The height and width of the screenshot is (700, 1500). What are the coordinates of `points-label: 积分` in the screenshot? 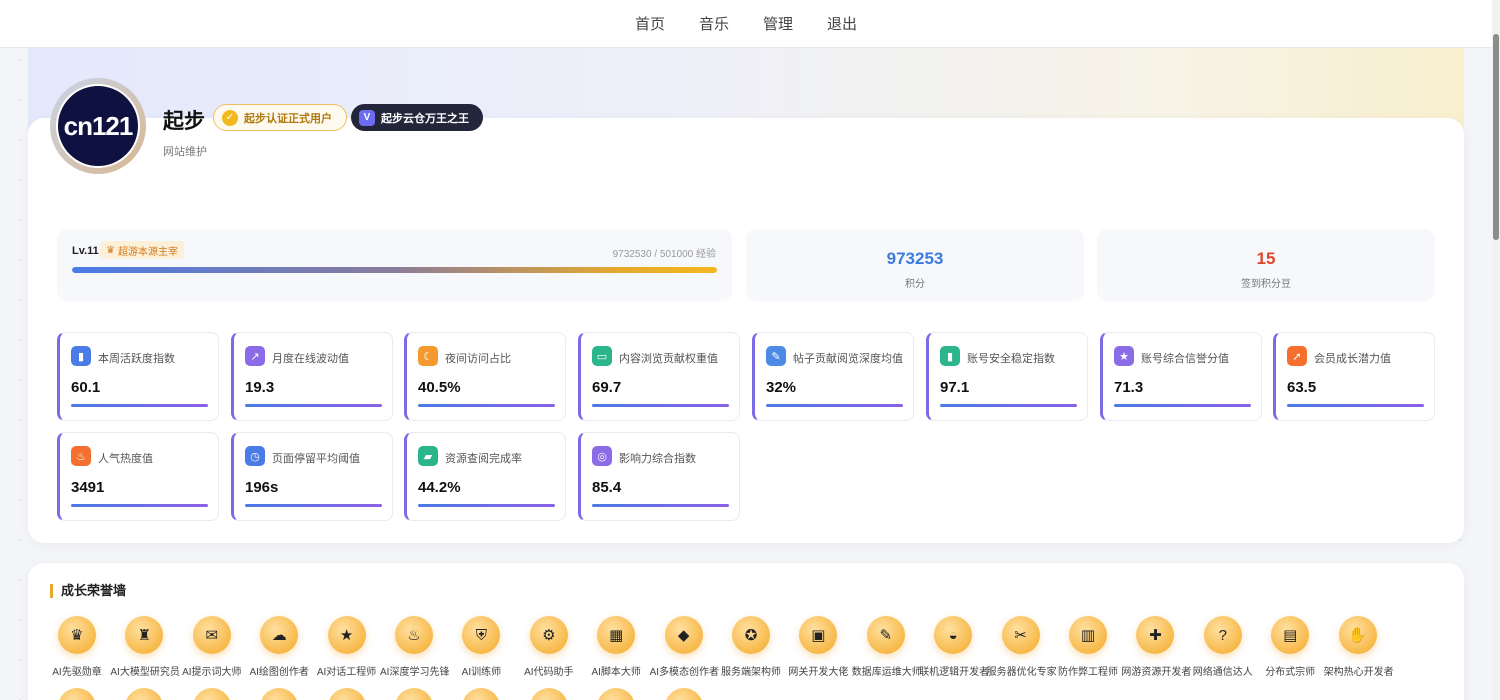 It's located at (915, 284).